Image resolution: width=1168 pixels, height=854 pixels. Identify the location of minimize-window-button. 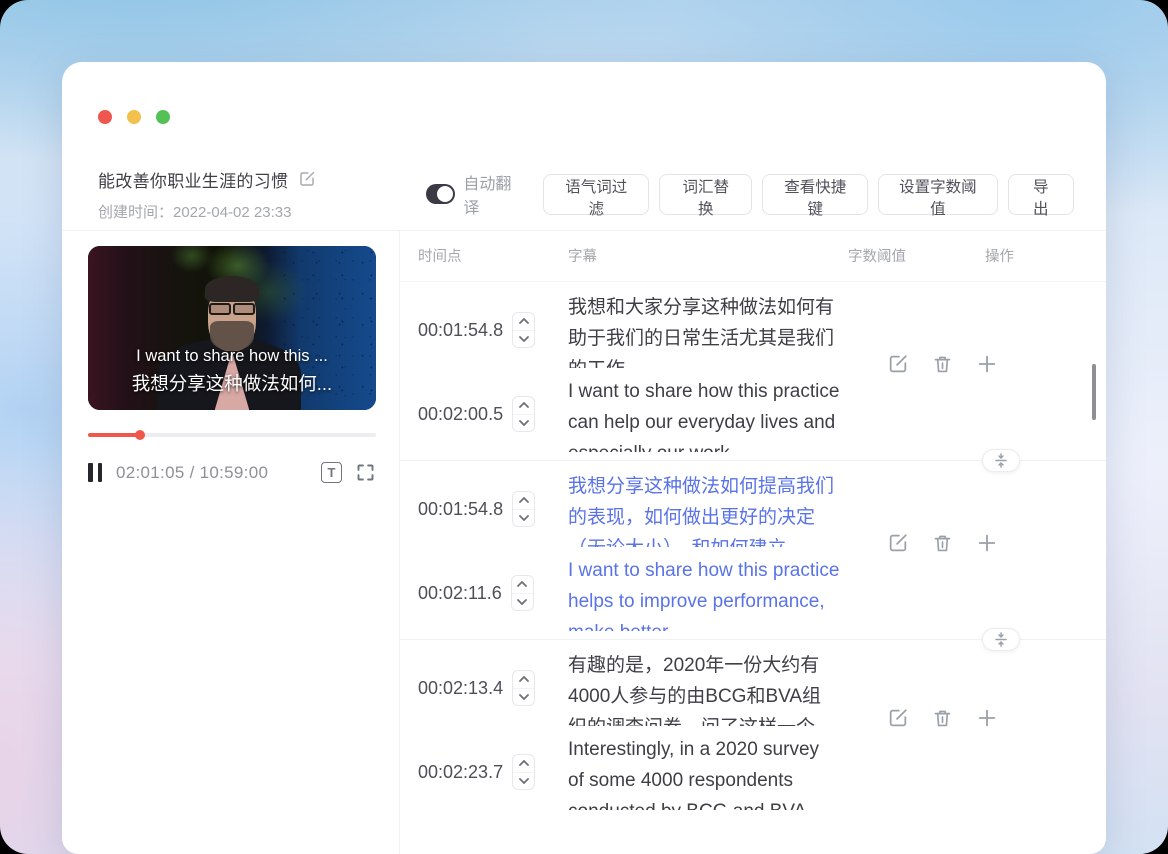
(134, 117).